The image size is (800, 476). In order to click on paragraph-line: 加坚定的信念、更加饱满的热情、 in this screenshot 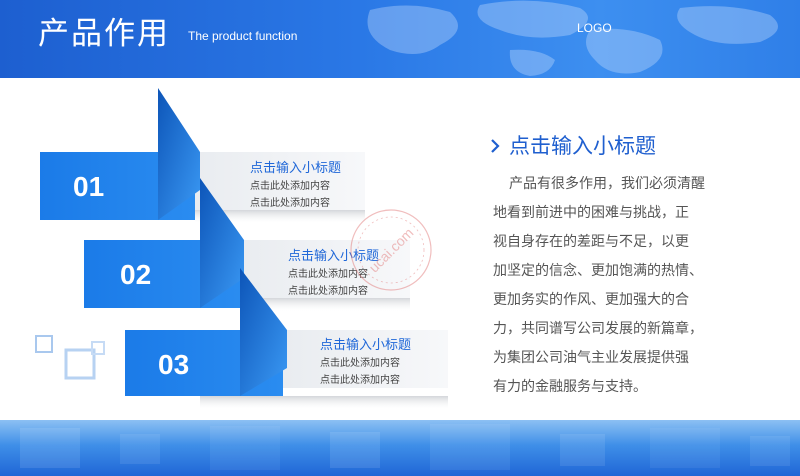, I will do `click(598, 271)`.